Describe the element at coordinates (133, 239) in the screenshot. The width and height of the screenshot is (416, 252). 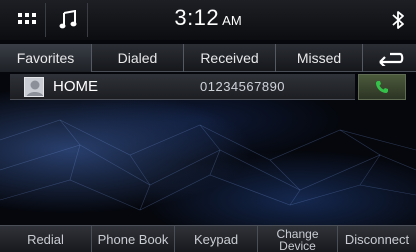
I see `phone-book-button: Phone Book` at that location.